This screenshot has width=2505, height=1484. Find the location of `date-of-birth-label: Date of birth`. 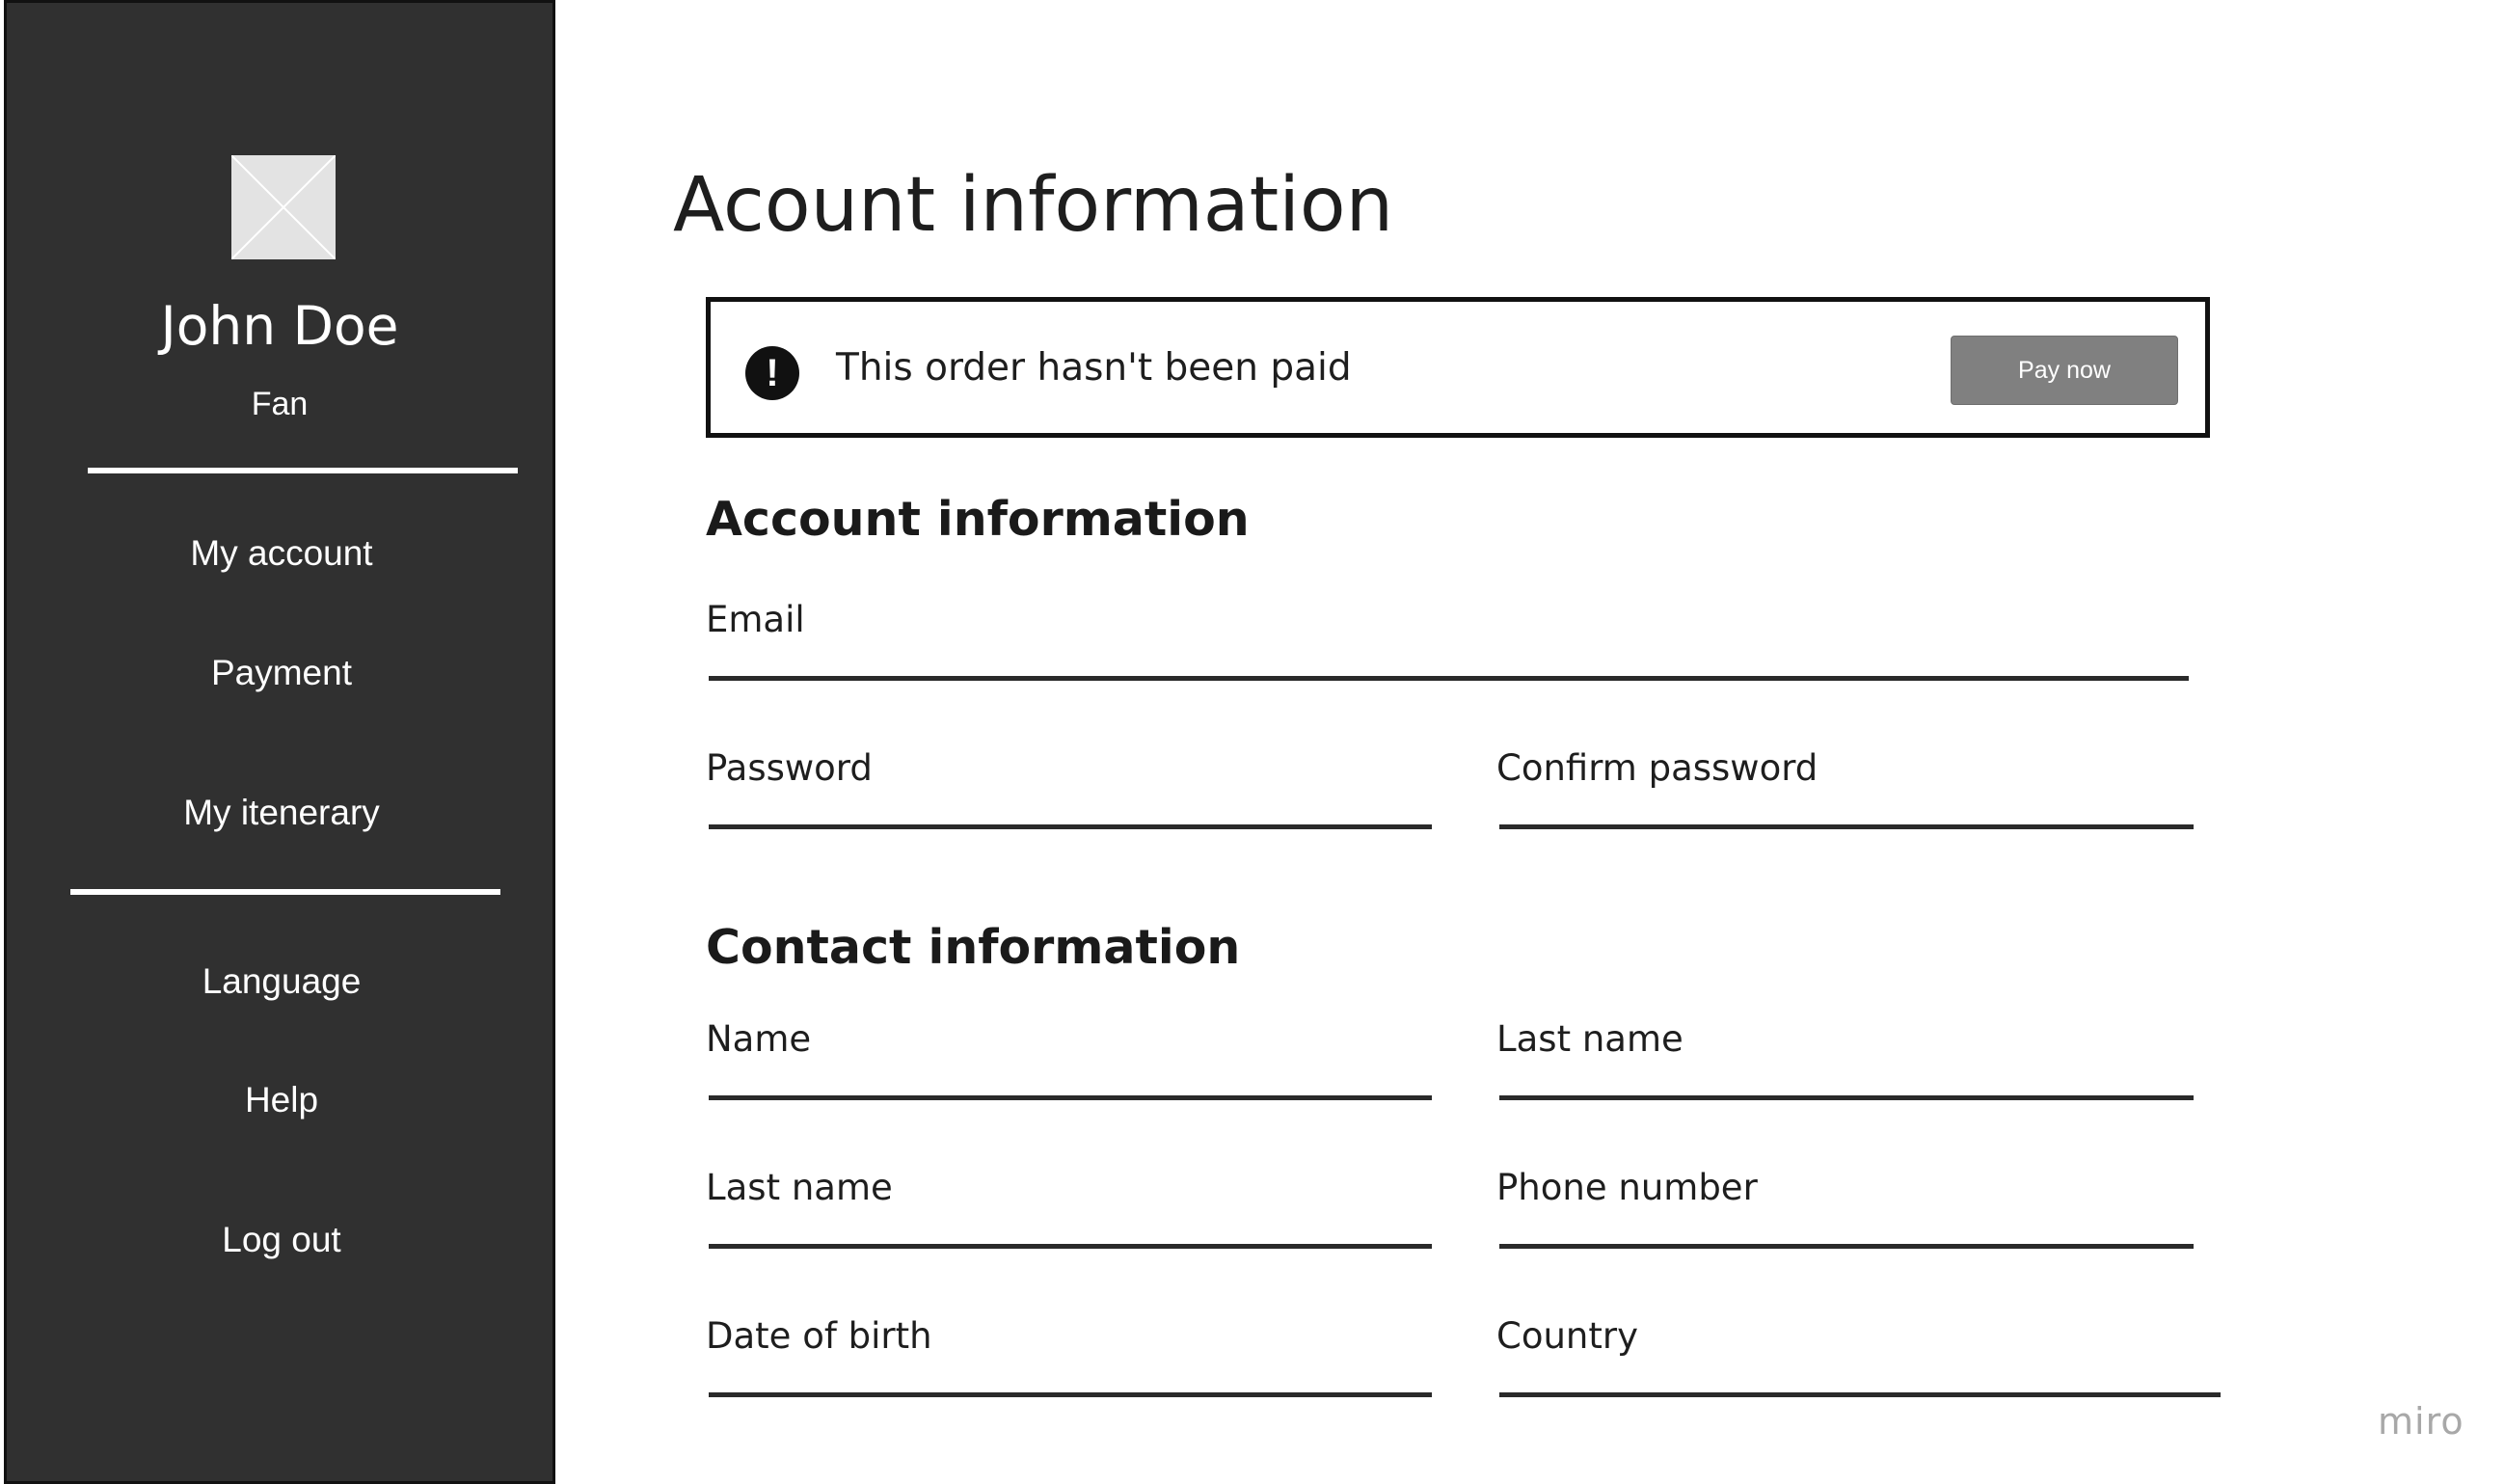

date-of-birth-label: Date of birth is located at coordinates (819, 1336).